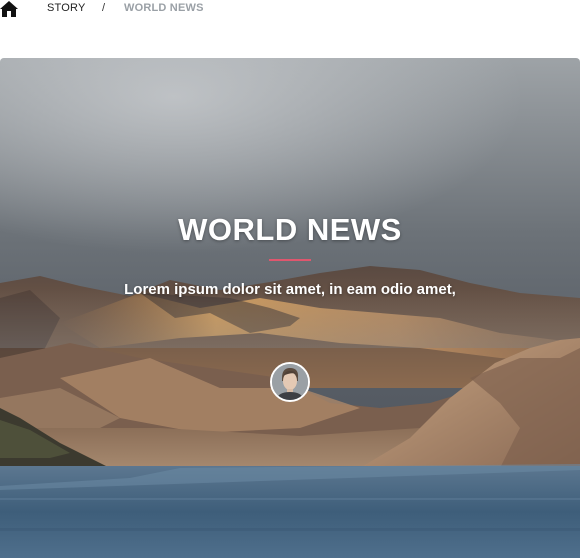  I want to click on hero-title: WORLD NEWS, so click(290, 229).